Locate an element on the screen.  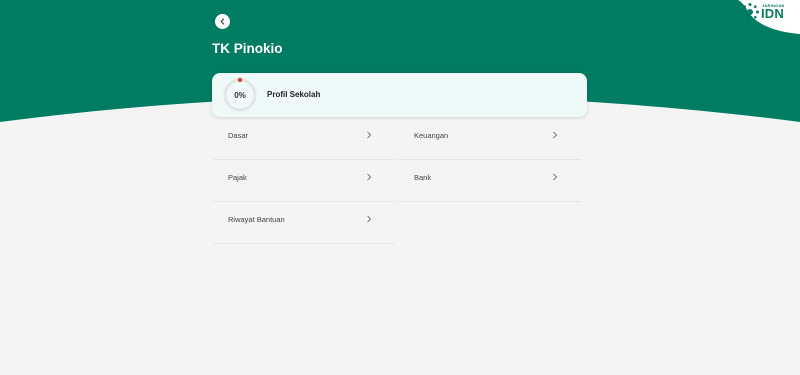
jaringan-idn-logo: JARINGAN IDN is located at coordinates (769, 17).